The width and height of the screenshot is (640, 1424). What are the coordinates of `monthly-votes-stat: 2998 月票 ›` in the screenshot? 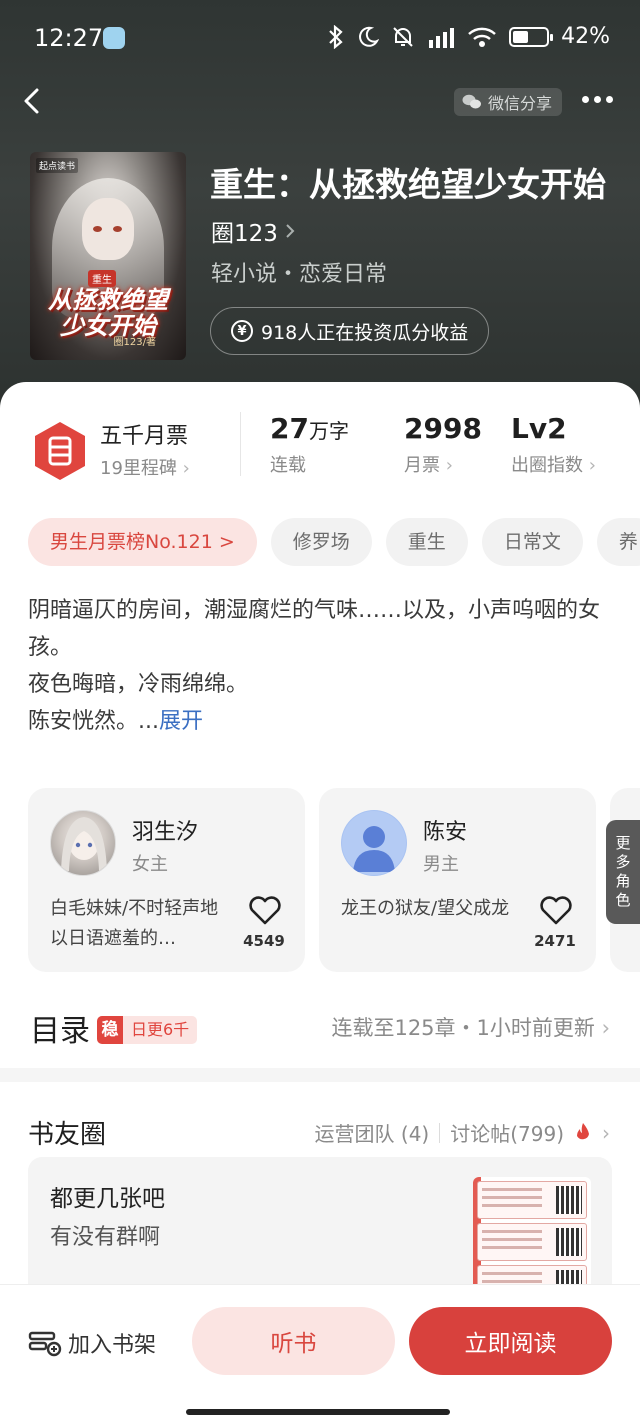 It's located at (443, 444).